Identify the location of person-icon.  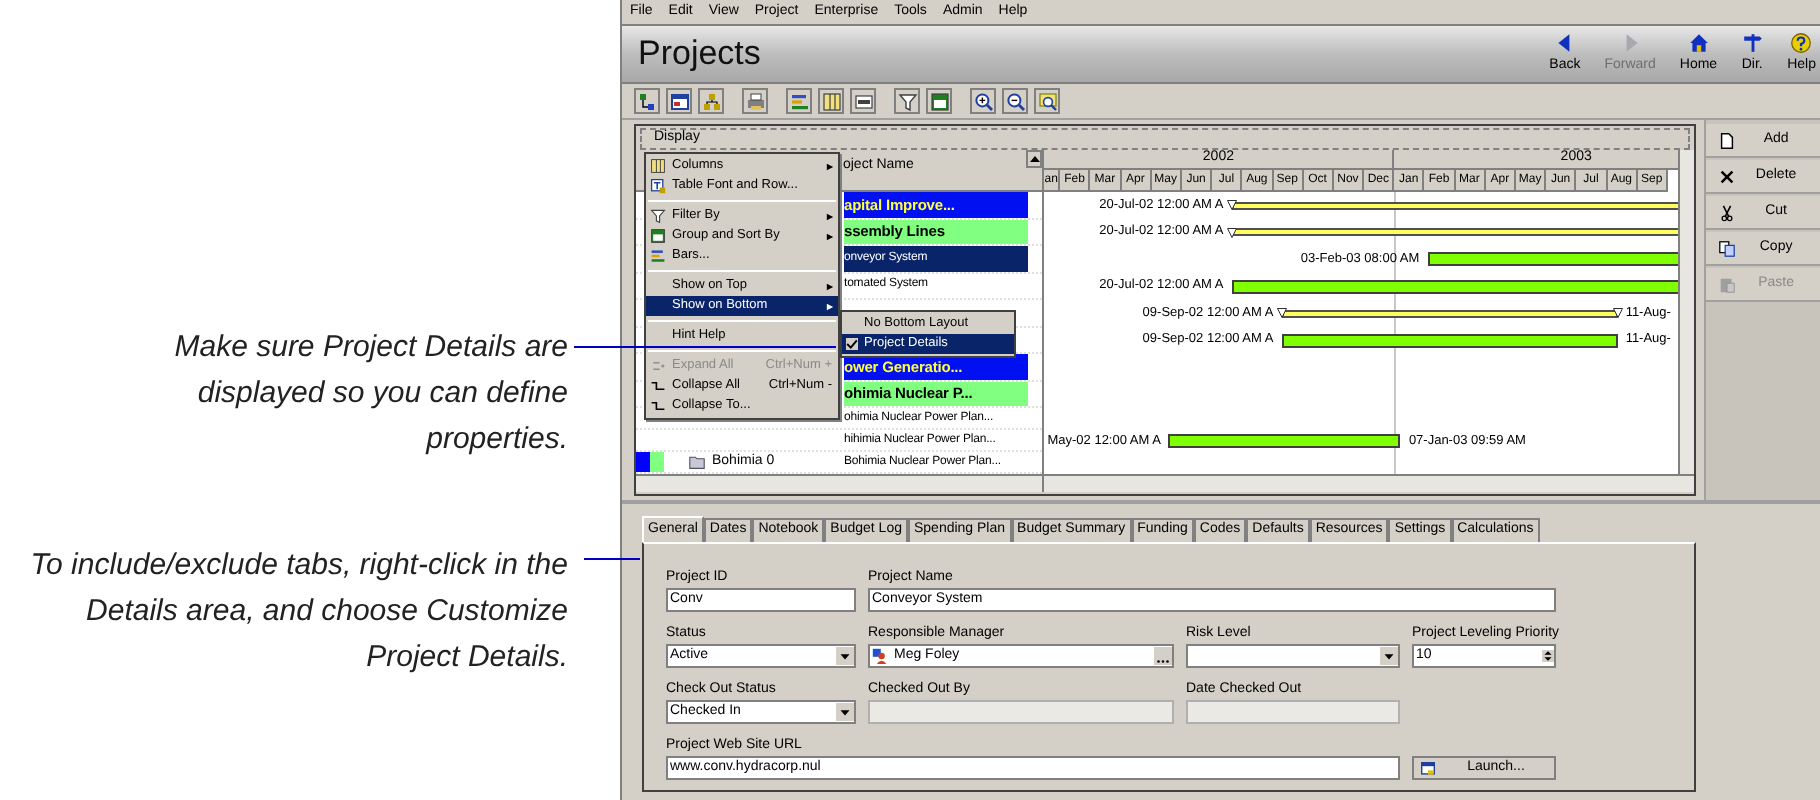
(880, 656).